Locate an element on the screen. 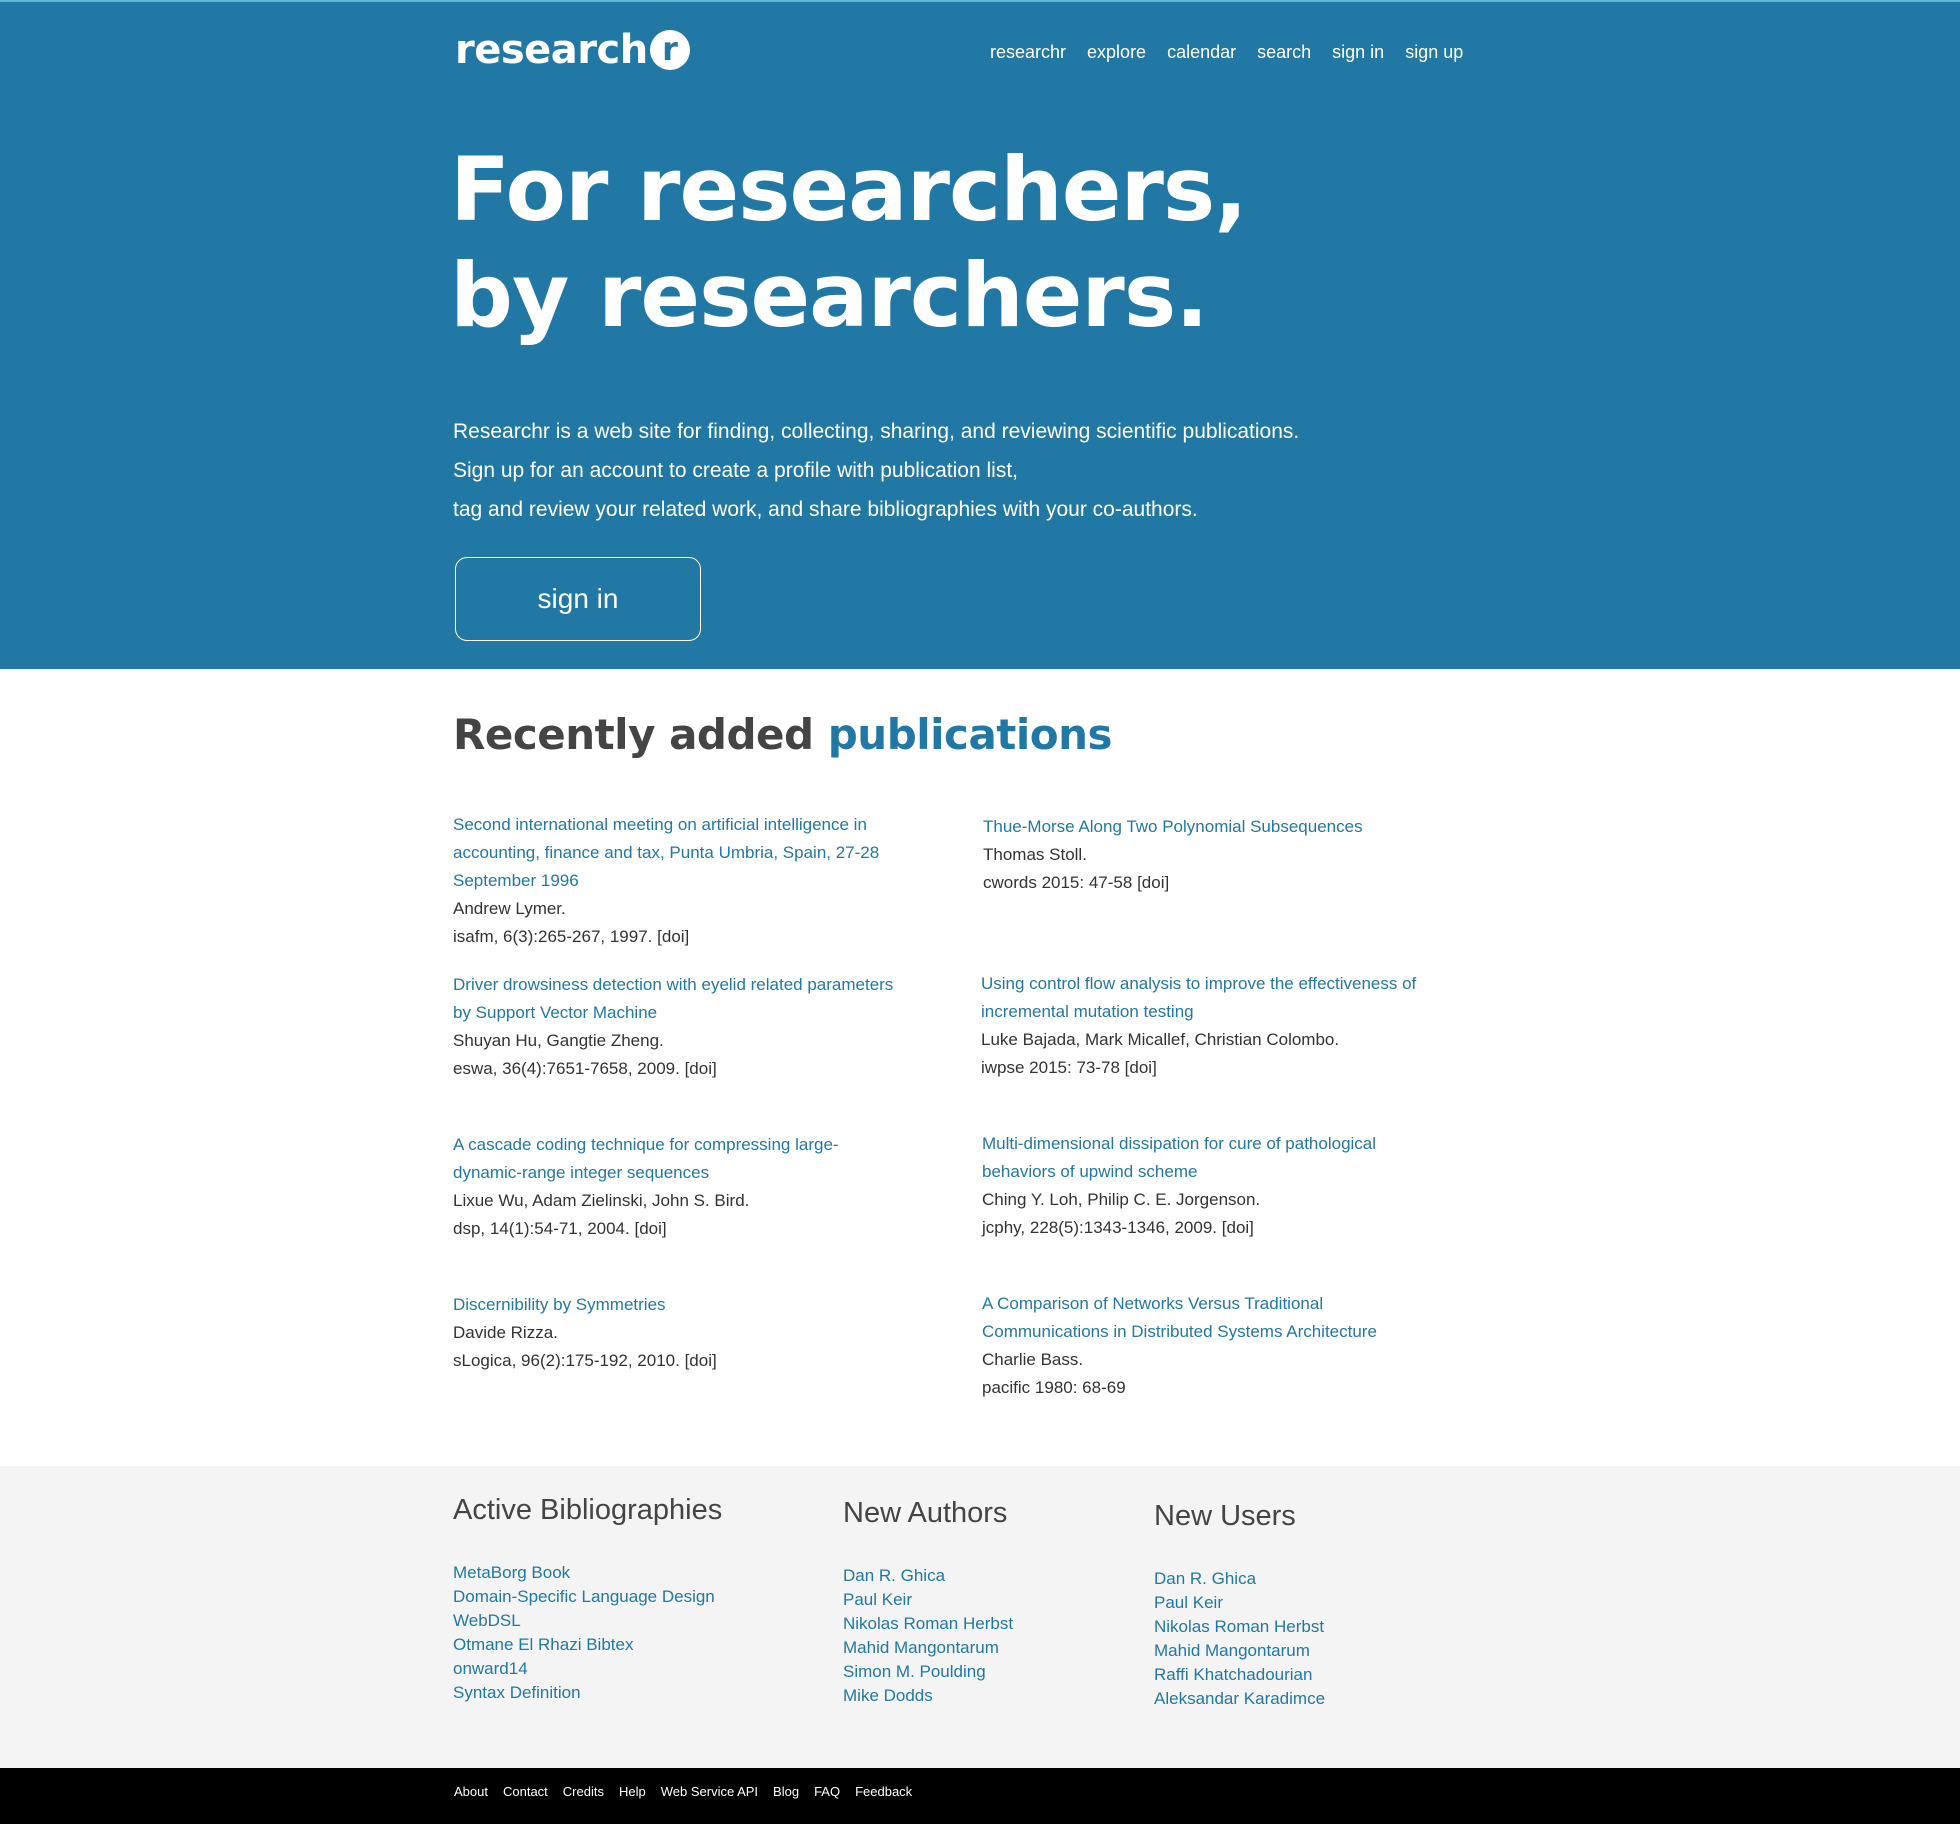 The height and width of the screenshot is (1824, 1960). author-link: Dan R. Ghica is located at coordinates (894, 1575).